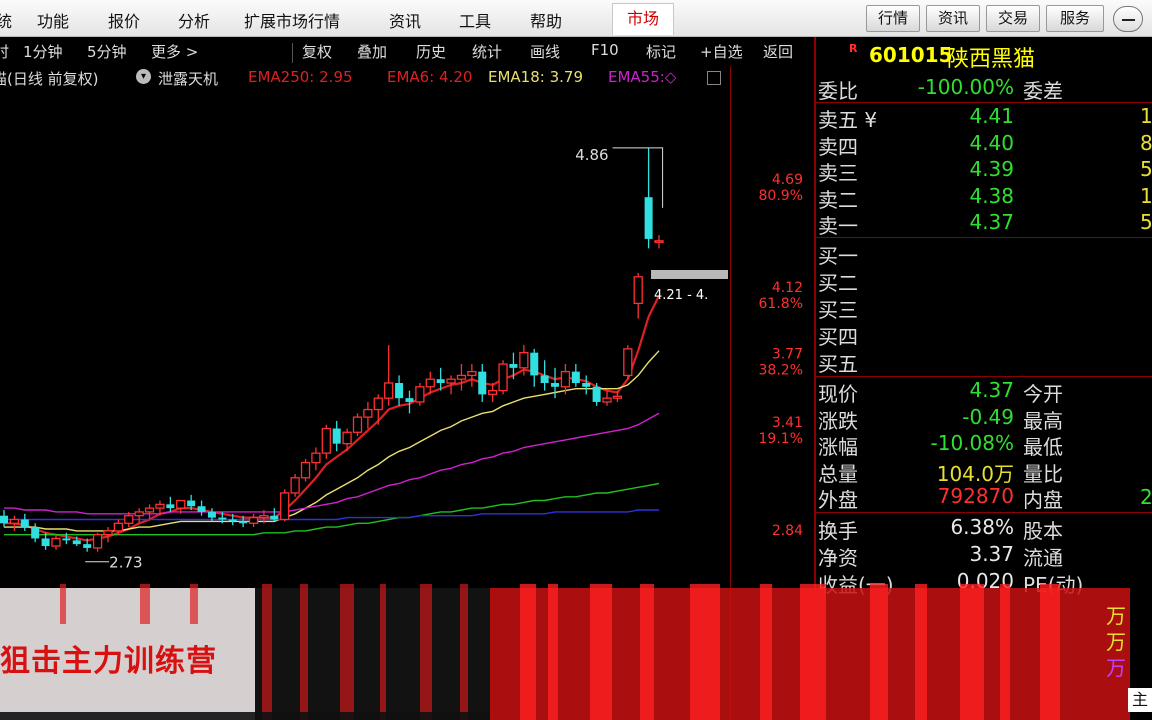 The width and height of the screenshot is (1152, 720). Describe the element at coordinates (125, 563) in the screenshot. I see `low-price-label: 2.73` at that location.